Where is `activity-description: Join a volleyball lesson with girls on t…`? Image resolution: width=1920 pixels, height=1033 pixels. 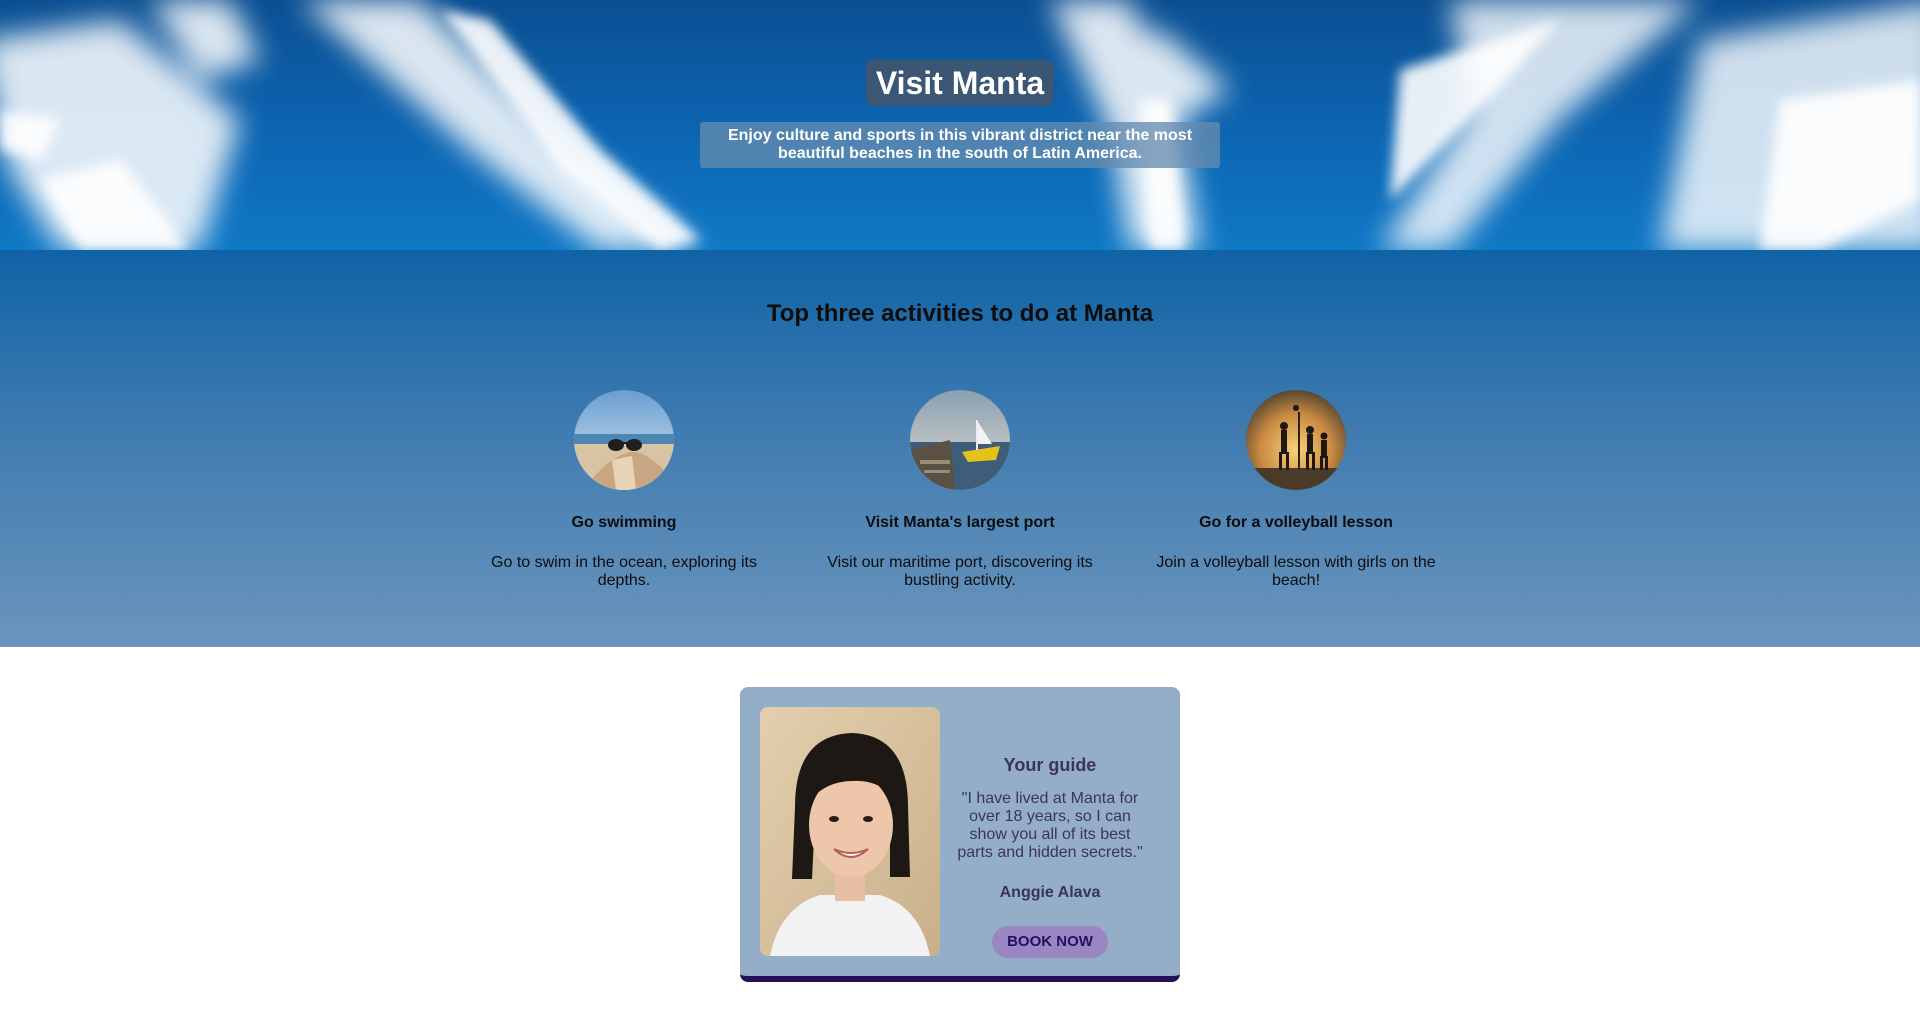
activity-description: Join a volleyball lesson with girls on t… is located at coordinates (1296, 571).